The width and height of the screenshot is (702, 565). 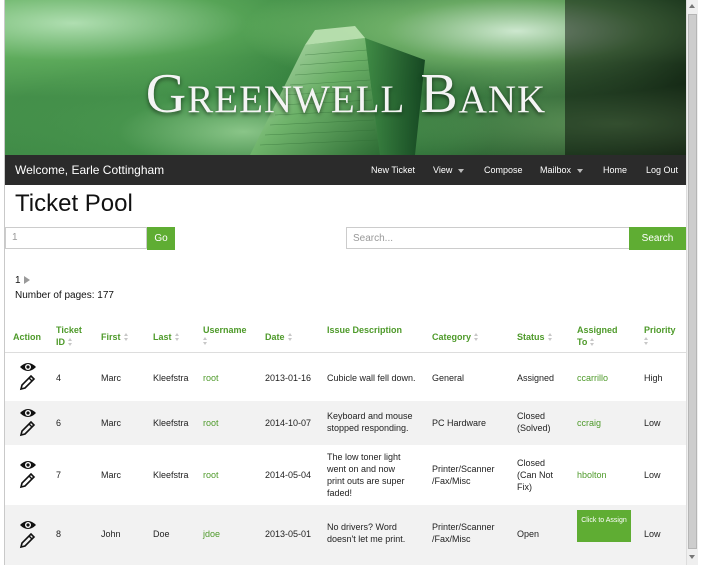 What do you see at coordinates (370, 422) in the screenshot?
I see `issue-description: Keyboard and mouse stopped responding.` at bounding box center [370, 422].